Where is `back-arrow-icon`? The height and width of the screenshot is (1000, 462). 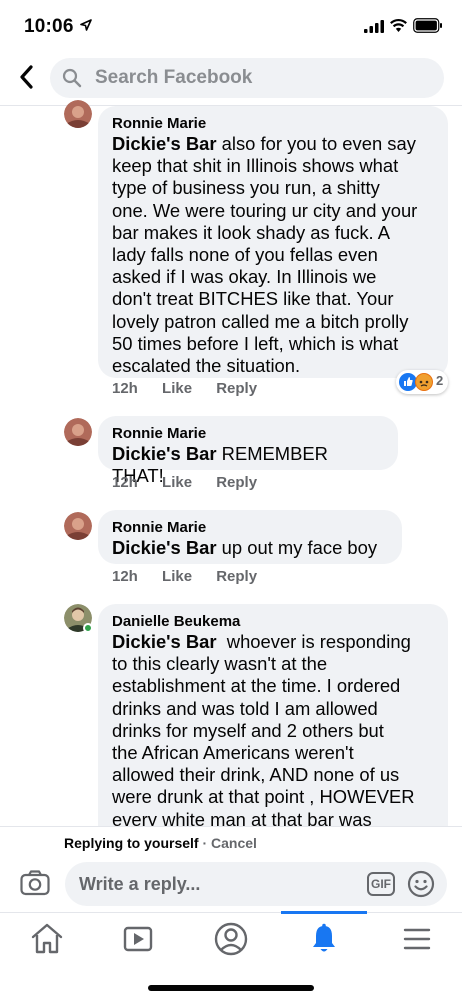
back-arrow-icon is located at coordinates (27, 77).